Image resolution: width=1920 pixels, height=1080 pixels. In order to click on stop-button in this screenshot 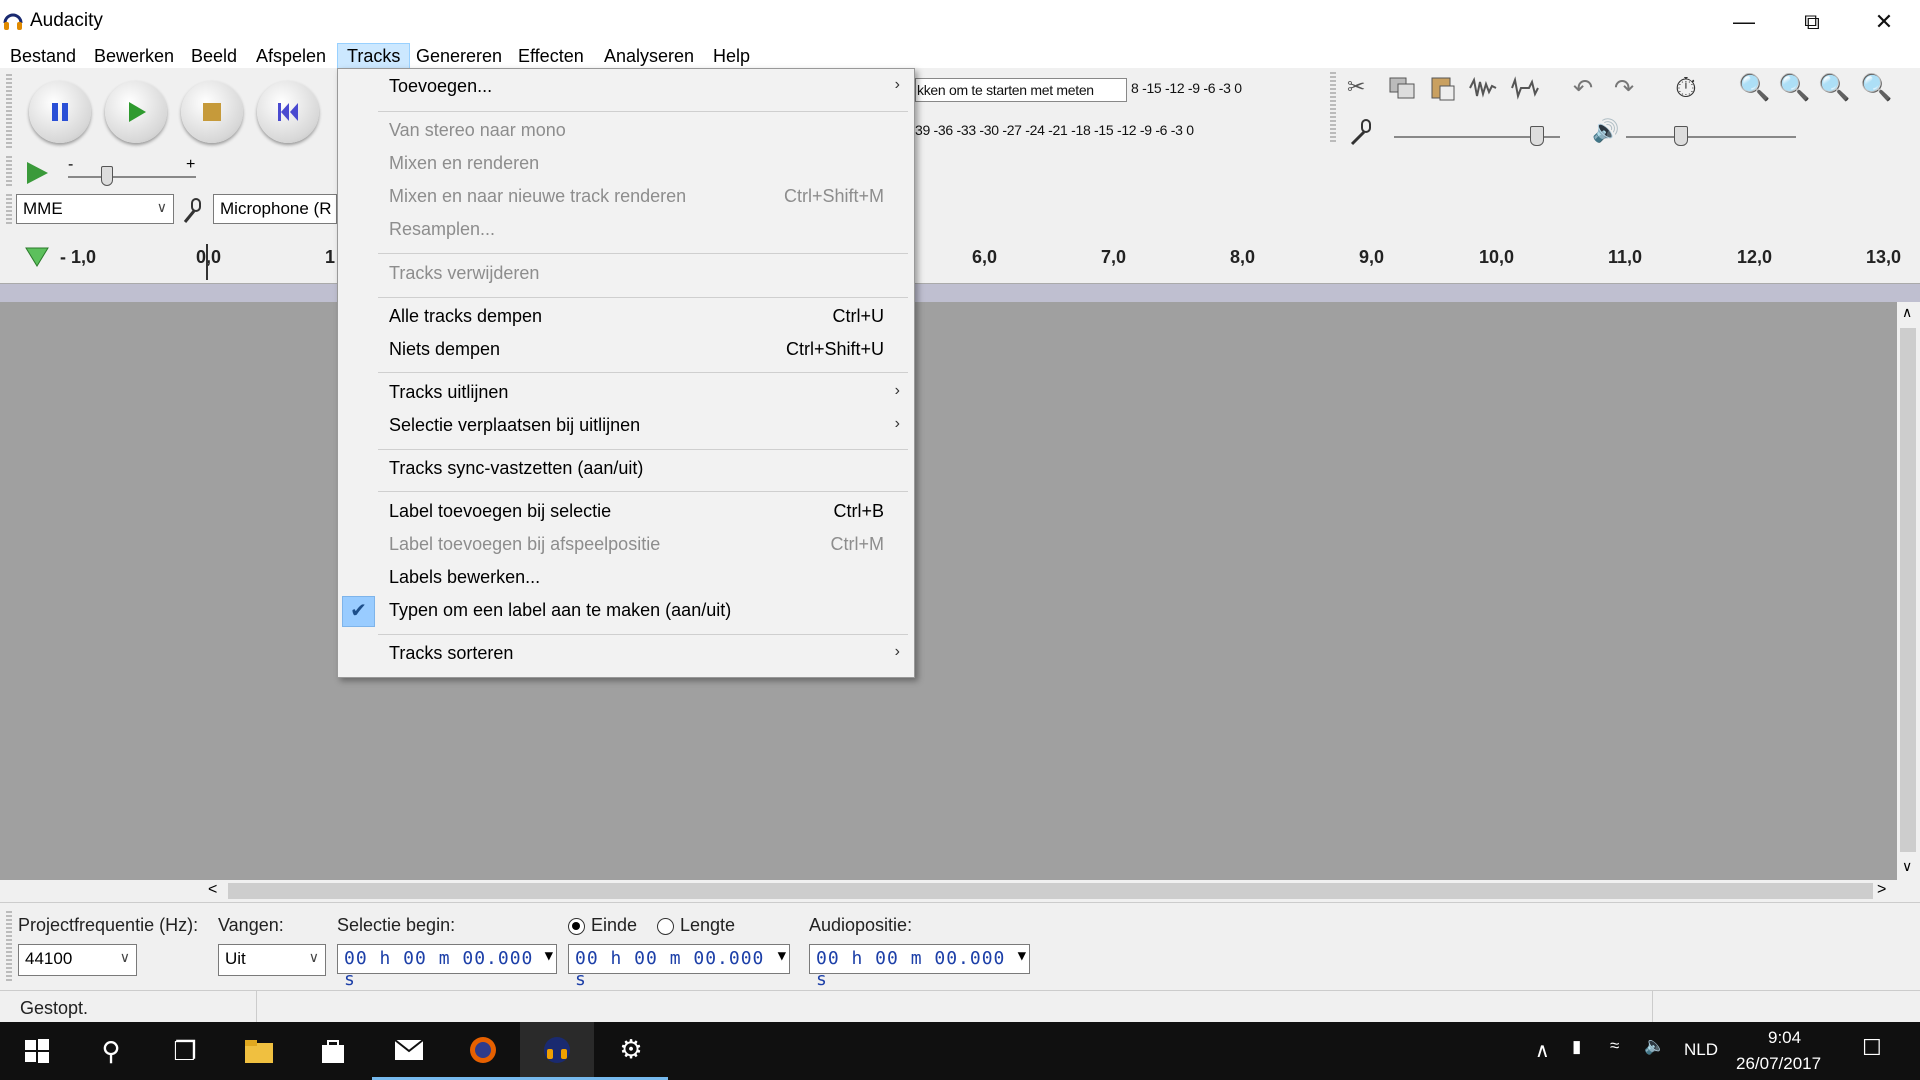, I will do `click(212, 112)`.